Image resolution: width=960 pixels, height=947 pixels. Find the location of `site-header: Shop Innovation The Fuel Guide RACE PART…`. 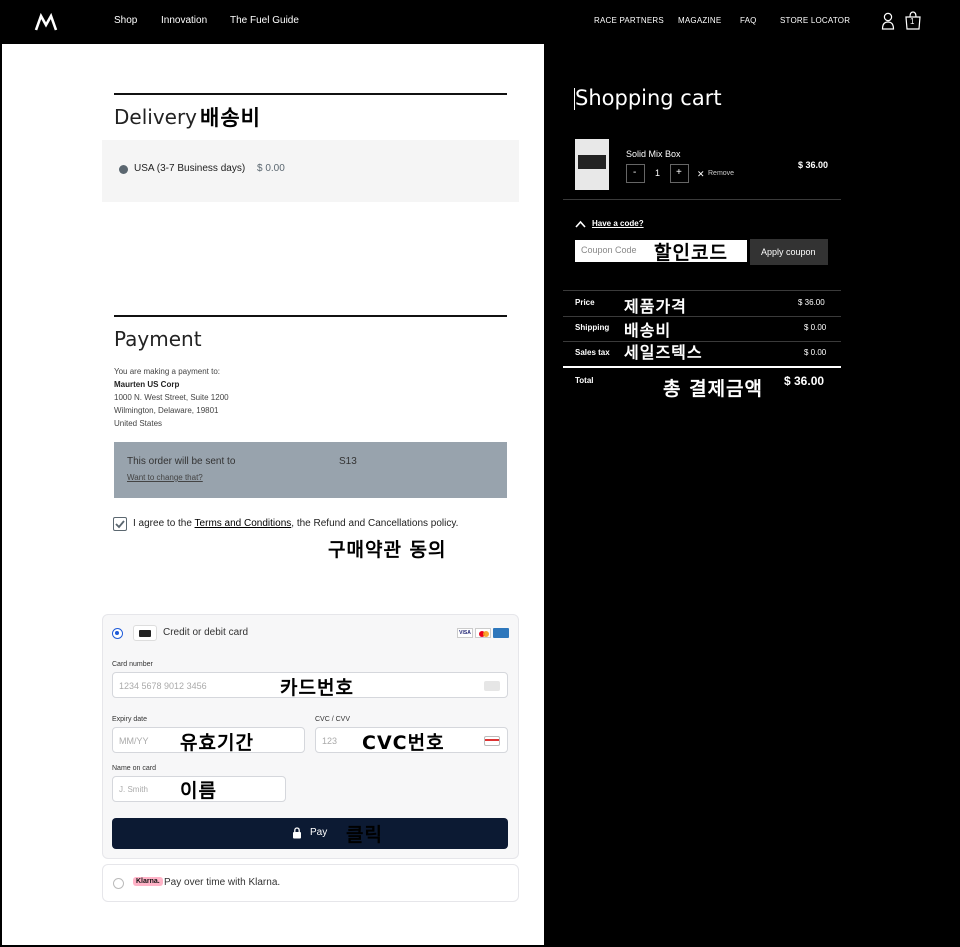

site-header: Shop Innovation The Fuel Guide RACE PART… is located at coordinates (480, 22).